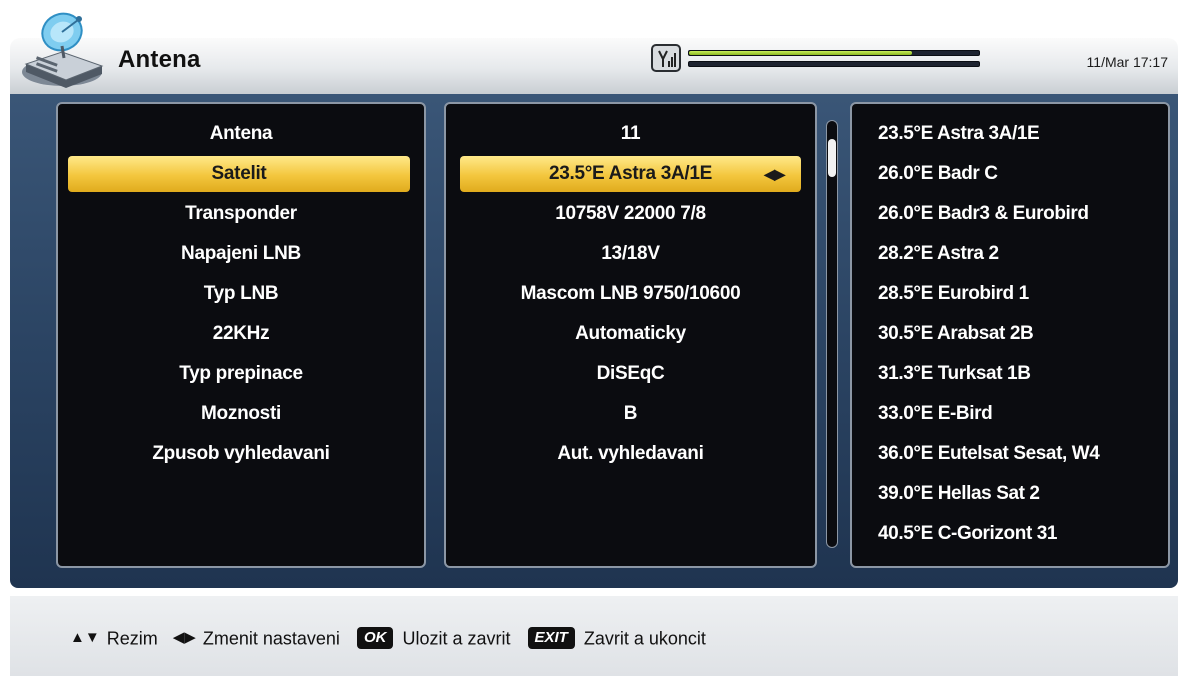  Describe the element at coordinates (801, 53) in the screenshot. I see `signal-strength-fill` at that location.